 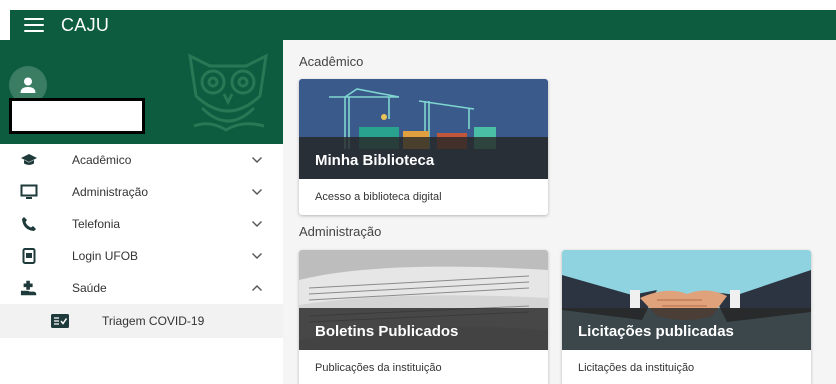 I want to click on owl-logo-icon, so click(x=228, y=92).